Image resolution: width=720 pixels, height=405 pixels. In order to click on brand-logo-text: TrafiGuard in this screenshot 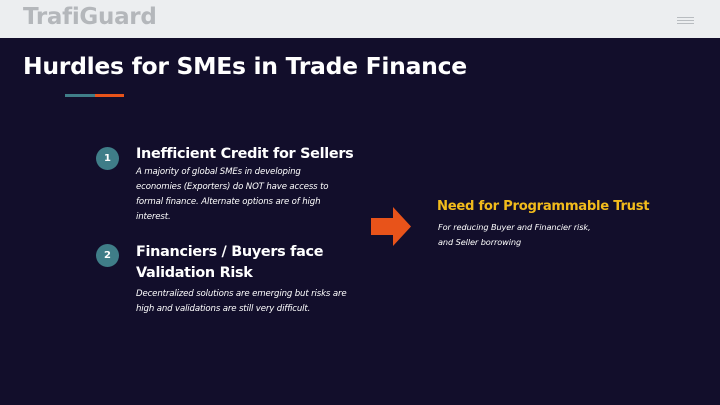, I will do `click(90, 17)`.